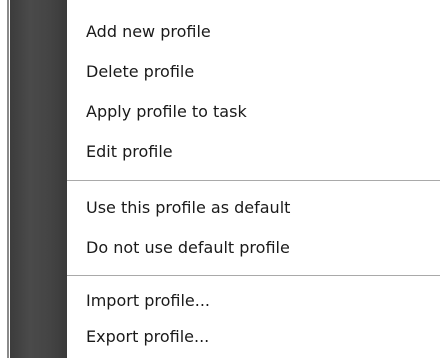  I want to click on menu-item-edit-profile: Edit profile, so click(129, 152).